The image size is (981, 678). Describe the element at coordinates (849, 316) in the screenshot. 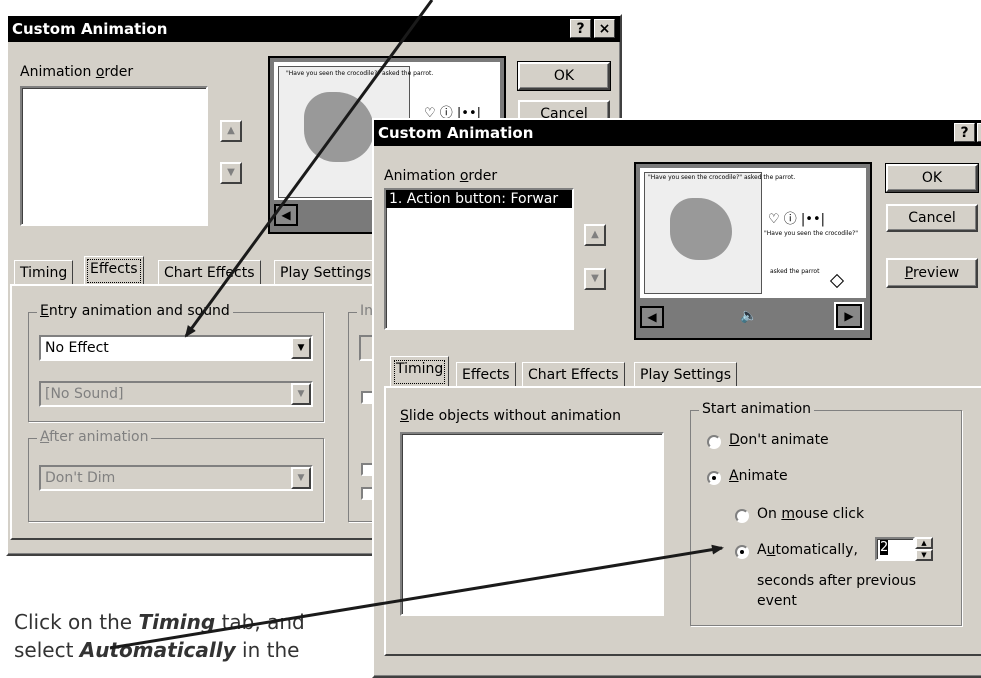

I see `next-slide-icon: ▶` at that location.